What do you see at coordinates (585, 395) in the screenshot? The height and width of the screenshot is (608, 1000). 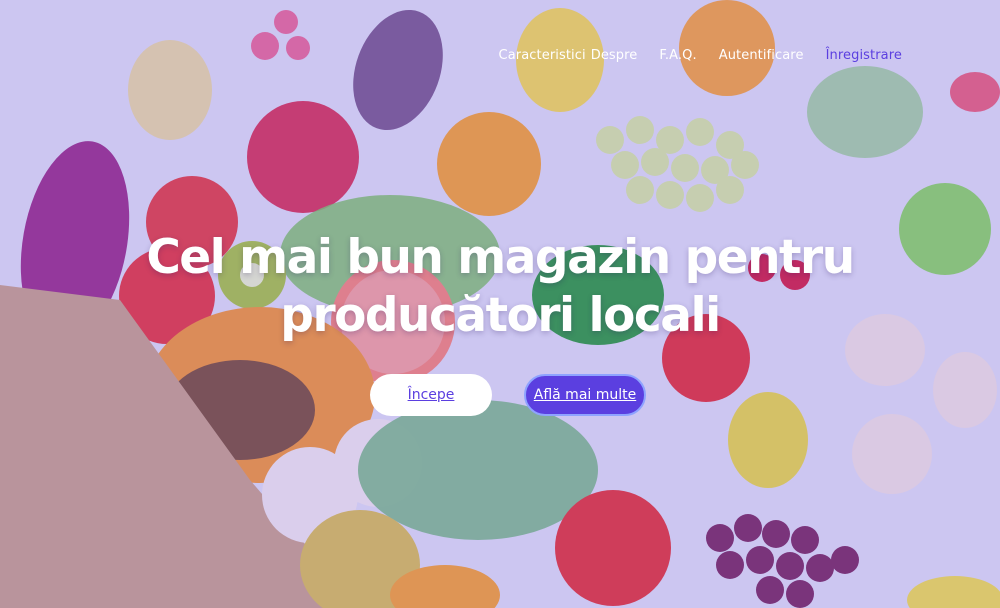 I see `learn-more-button: Află mai multe` at bounding box center [585, 395].